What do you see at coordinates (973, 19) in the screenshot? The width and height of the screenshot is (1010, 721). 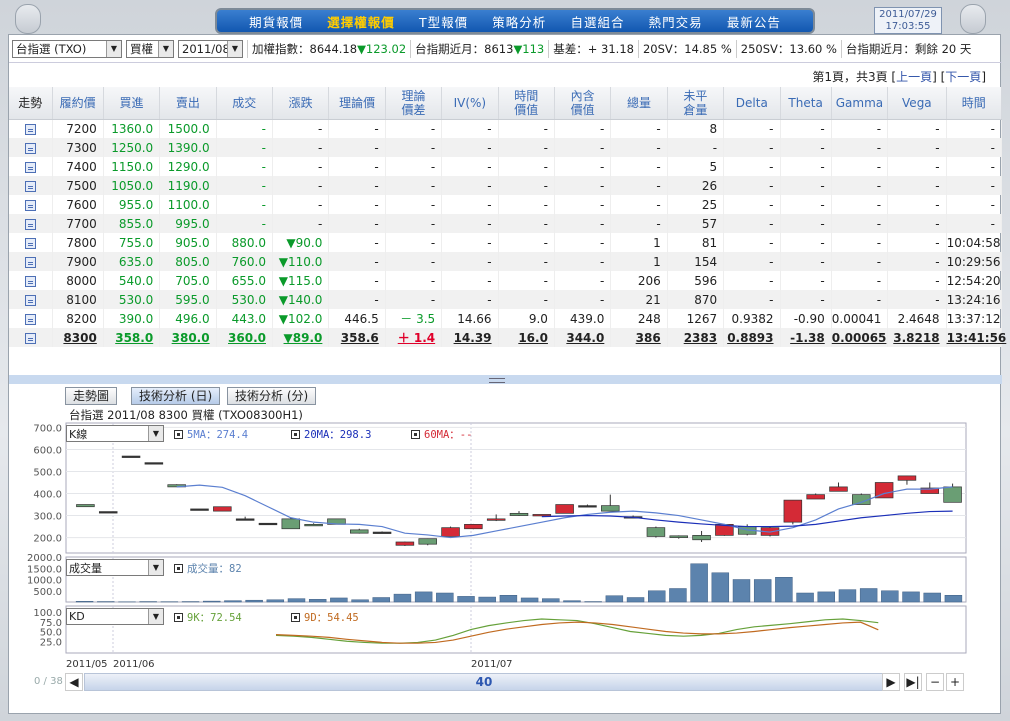 I see `right-panel-button` at bounding box center [973, 19].